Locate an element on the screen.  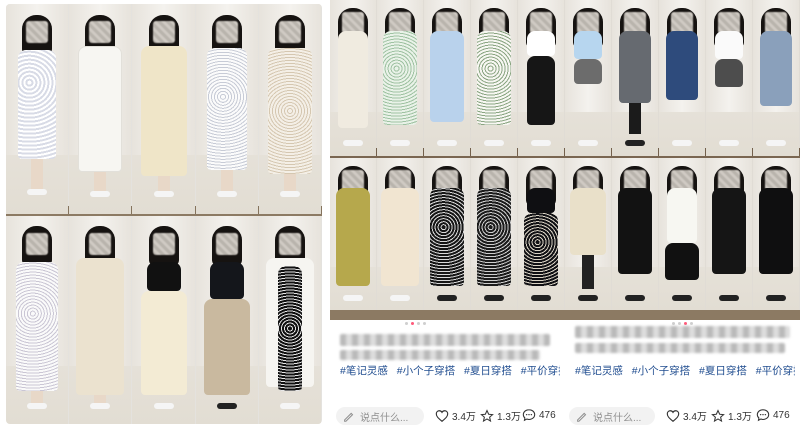
carousel-dots-left is located at coordinates (415, 323).